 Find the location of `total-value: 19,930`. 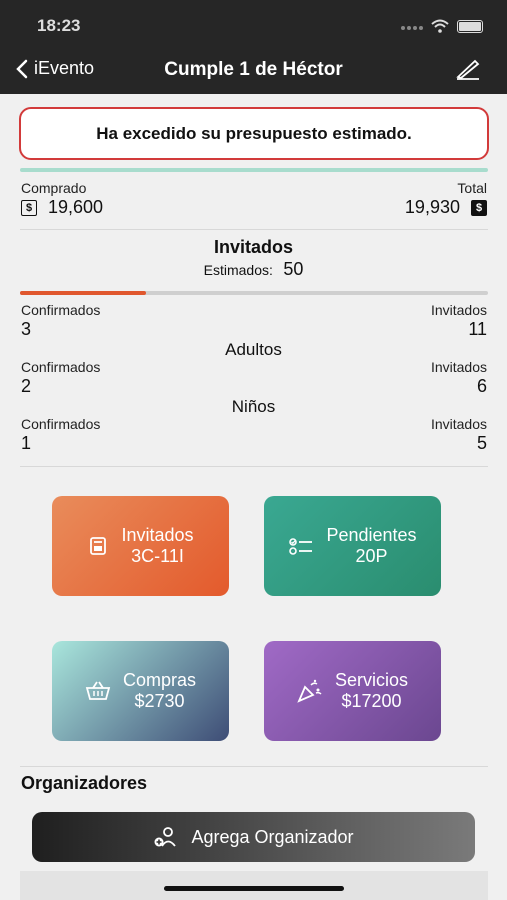

total-value: 19,930 is located at coordinates (432, 207).